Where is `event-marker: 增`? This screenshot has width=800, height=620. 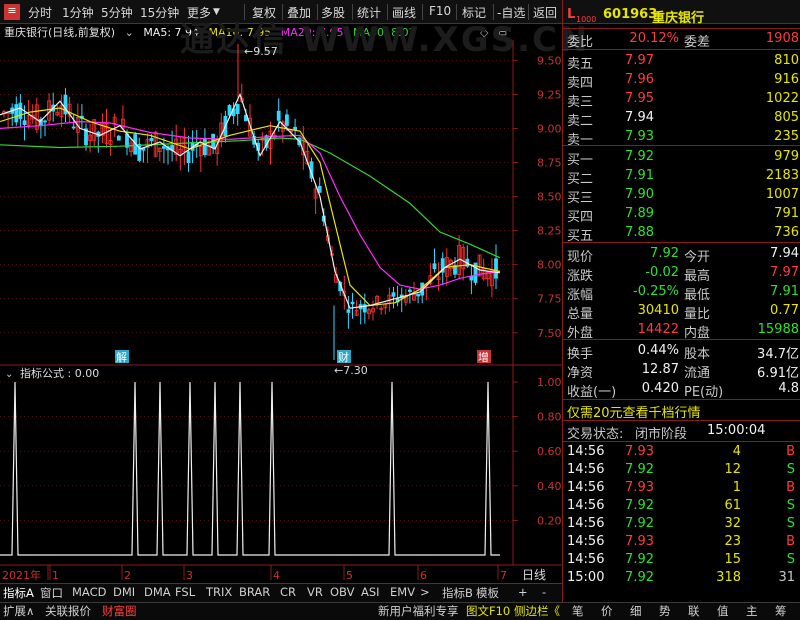
event-marker: 增 is located at coordinates (483, 357).